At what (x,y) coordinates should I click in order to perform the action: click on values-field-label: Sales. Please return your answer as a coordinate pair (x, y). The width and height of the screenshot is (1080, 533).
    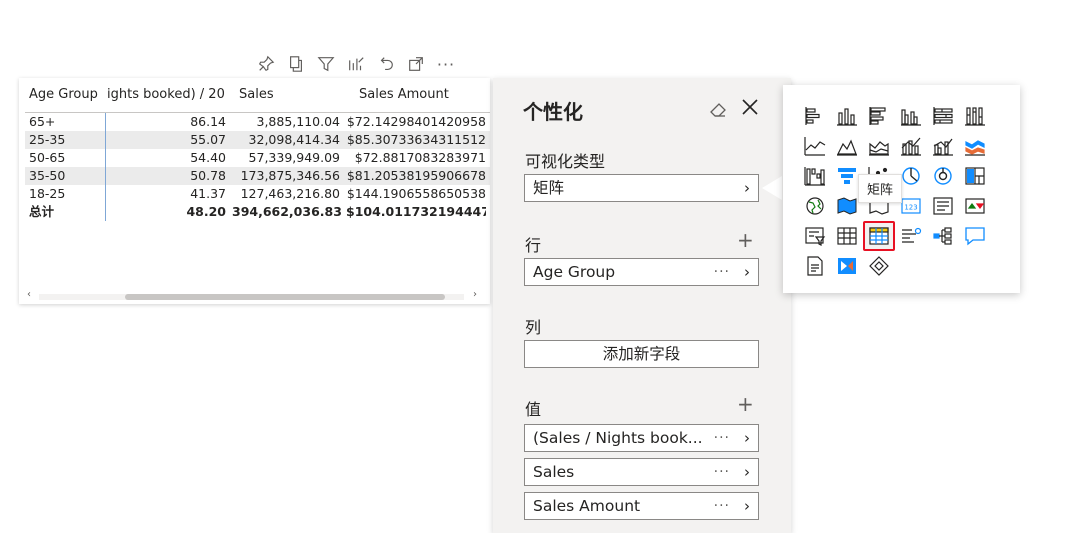
    Looking at the image, I should click on (554, 472).